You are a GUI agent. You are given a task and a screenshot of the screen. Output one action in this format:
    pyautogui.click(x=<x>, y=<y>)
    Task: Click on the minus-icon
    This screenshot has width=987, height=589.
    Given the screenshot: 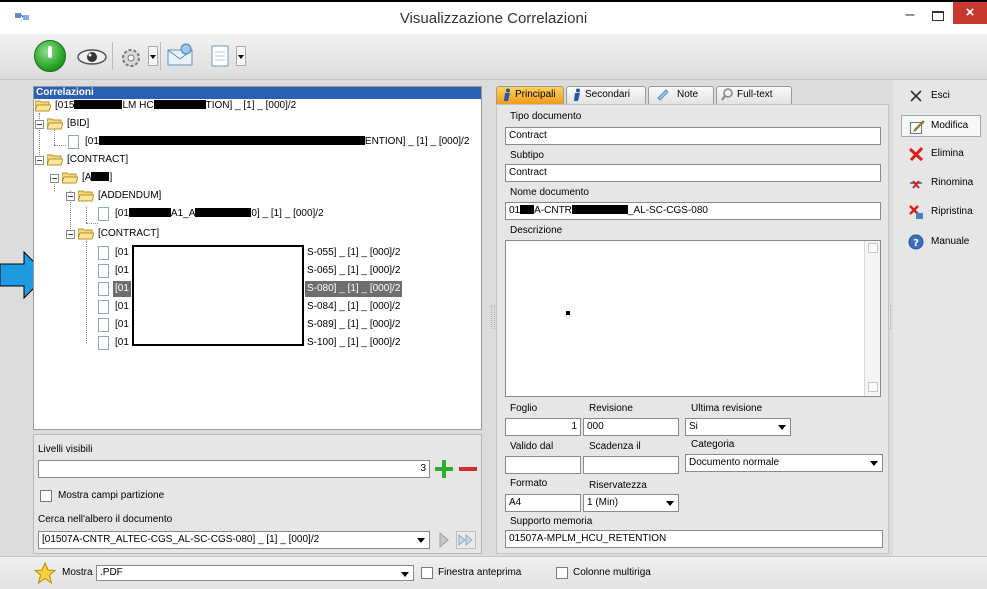 What is the action you would take?
    pyautogui.click(x=468, y=469)
    